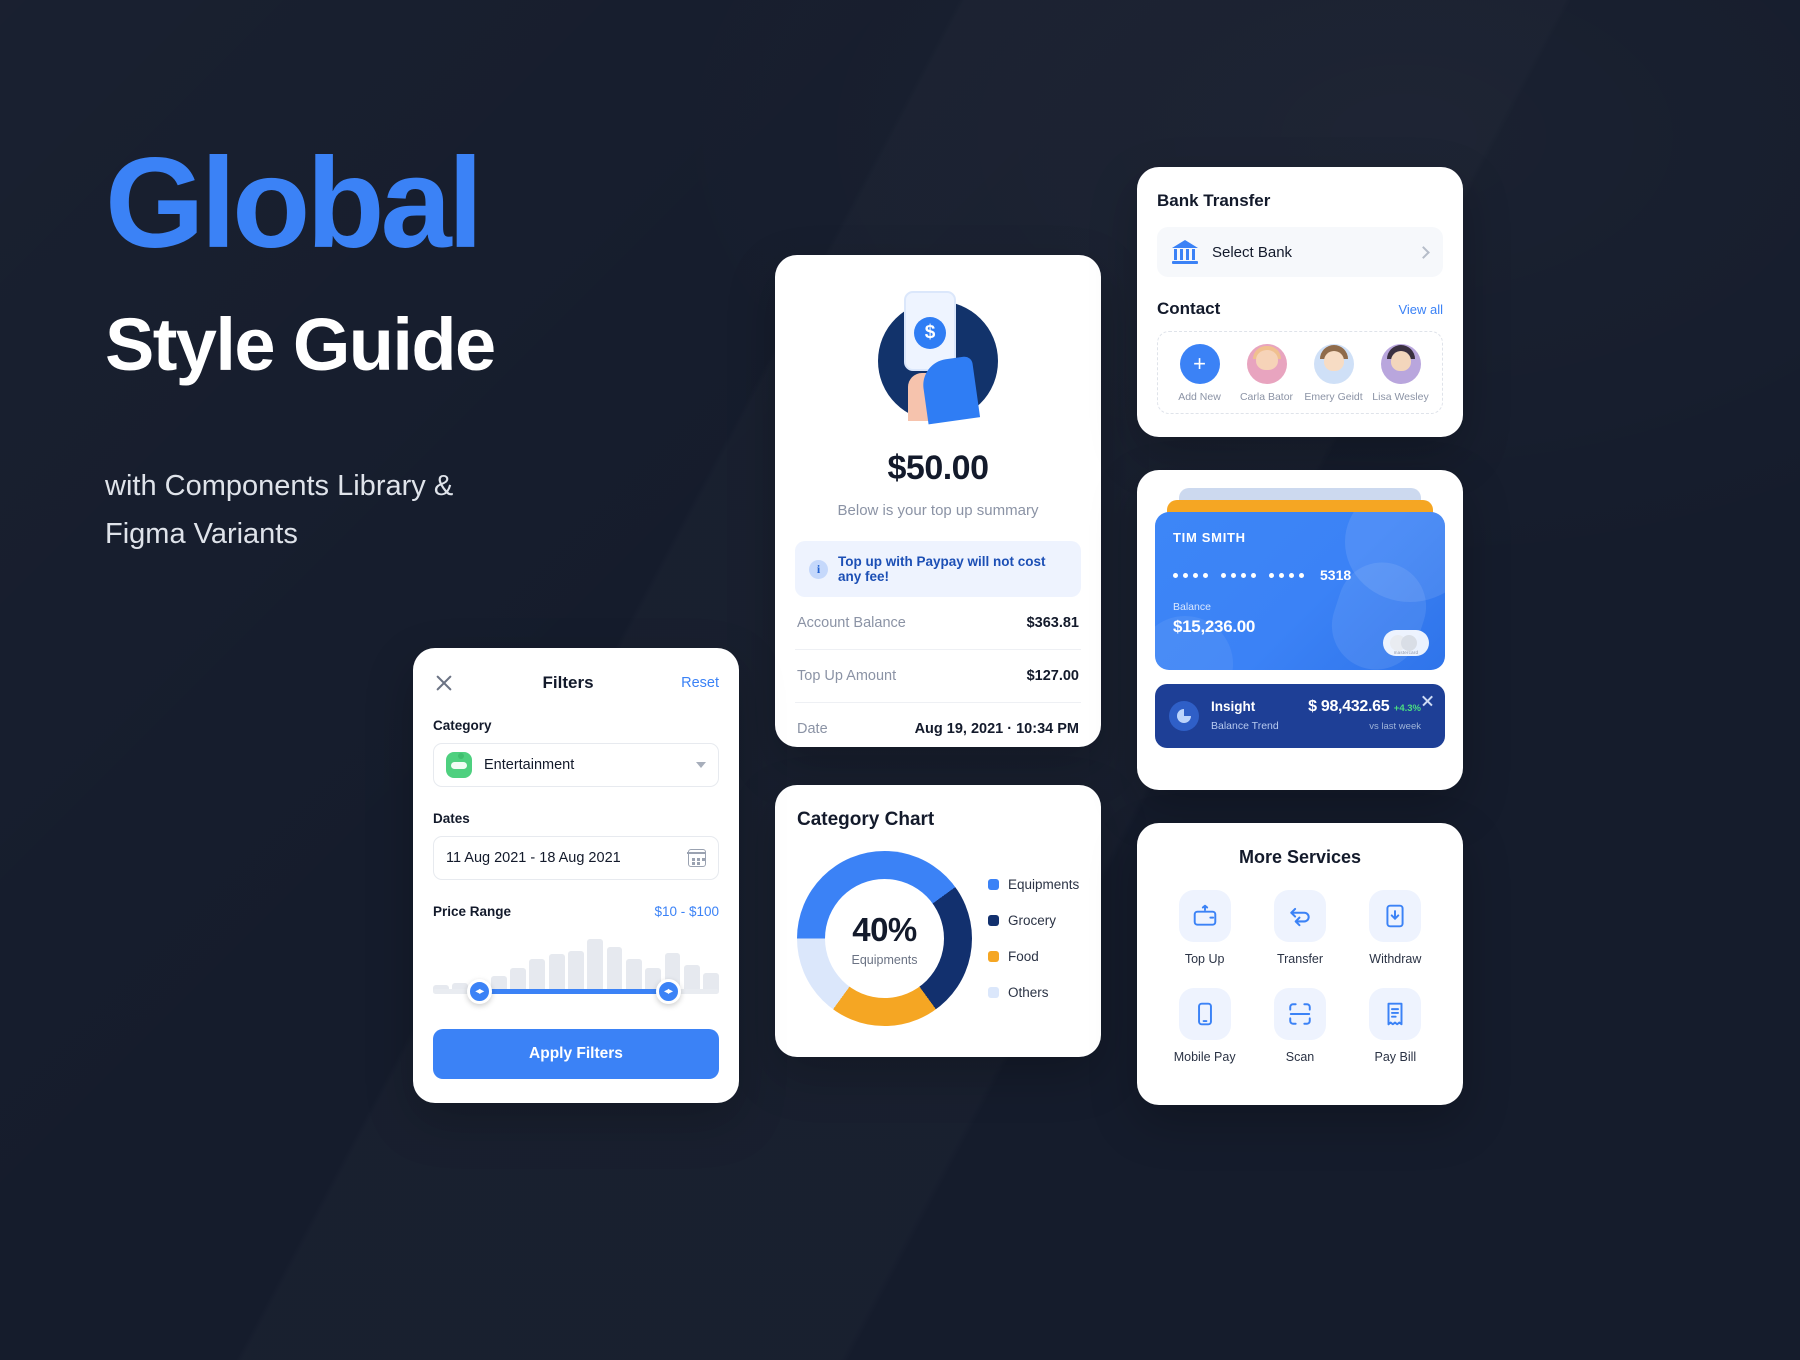 The height and width of the screenshot is (1360, 1800). What do you see at coordinates (1407, 708) in the screenshot?
I see `insight-delta-value: +4.3%` at bounding box center [1407, 708].